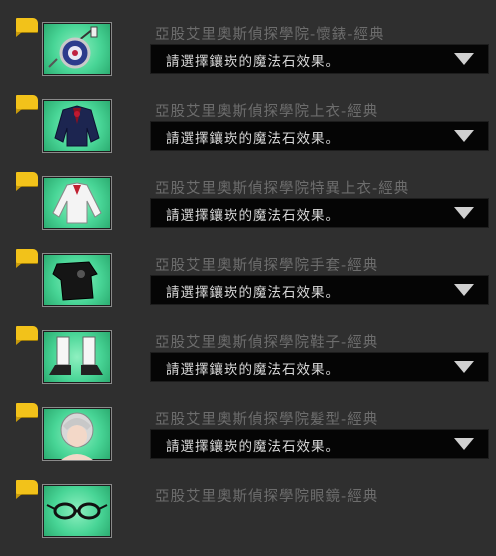 Image resolution: width=496 pixels, height=556 pixels. I want to click on list-item: 亞股艾里奧斯偵探學院特異上衣-經典 請選擇鑲崁的魔法石效果。, so click(248, 210).